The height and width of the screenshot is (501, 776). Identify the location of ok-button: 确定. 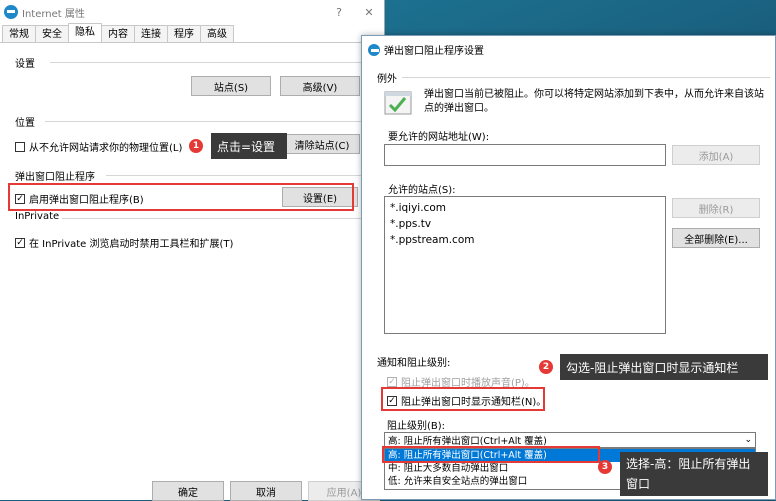
(188, 491).